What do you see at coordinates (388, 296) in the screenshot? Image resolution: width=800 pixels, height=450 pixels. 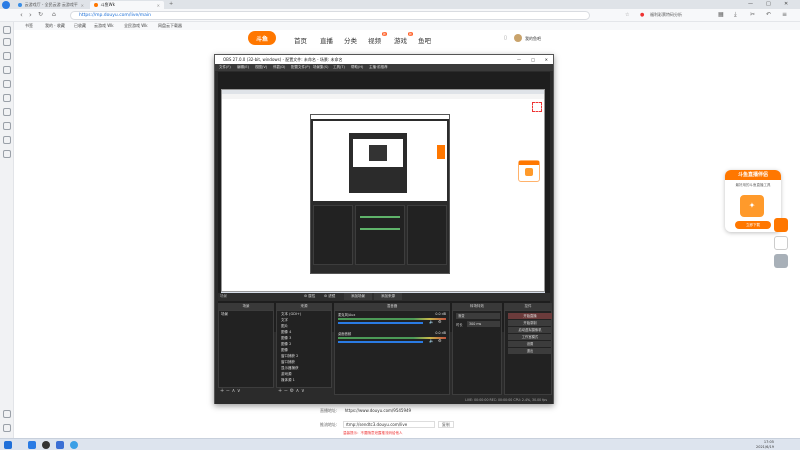 I see `obs-add-source-button: 添加来源` at bounding box center [388, 296].